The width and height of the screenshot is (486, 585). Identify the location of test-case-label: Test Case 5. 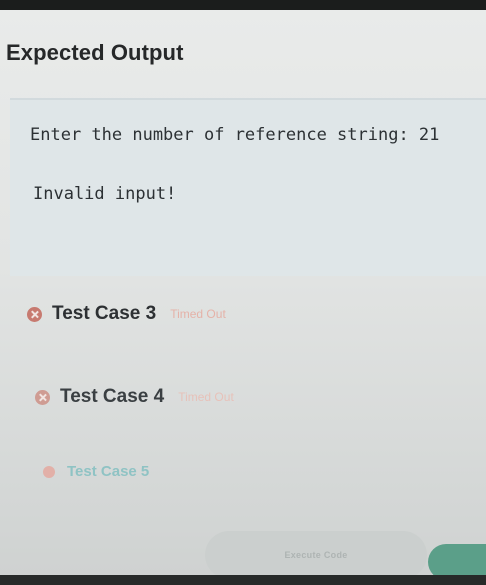
(108, 471).